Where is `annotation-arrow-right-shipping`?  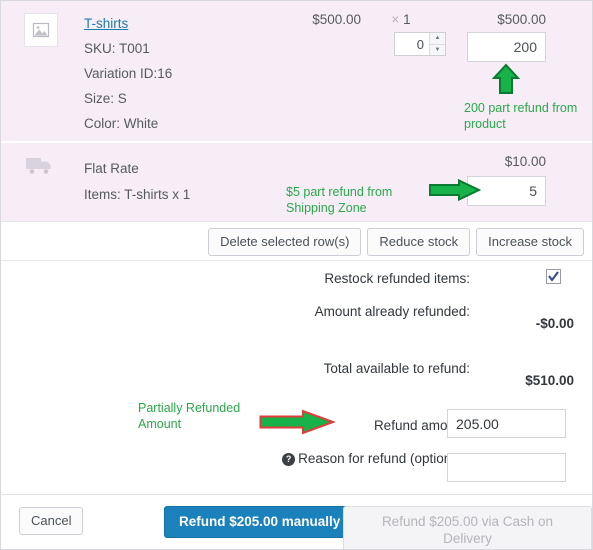
annotation-arrow-right-shipping is located at coordinates (455, 190).